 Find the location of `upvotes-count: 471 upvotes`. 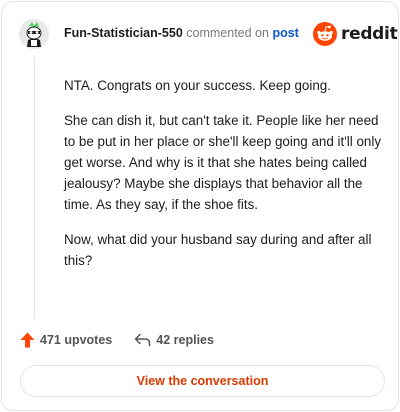

upvotes-count: 471 upvotes is located at coordinates (76, 340).